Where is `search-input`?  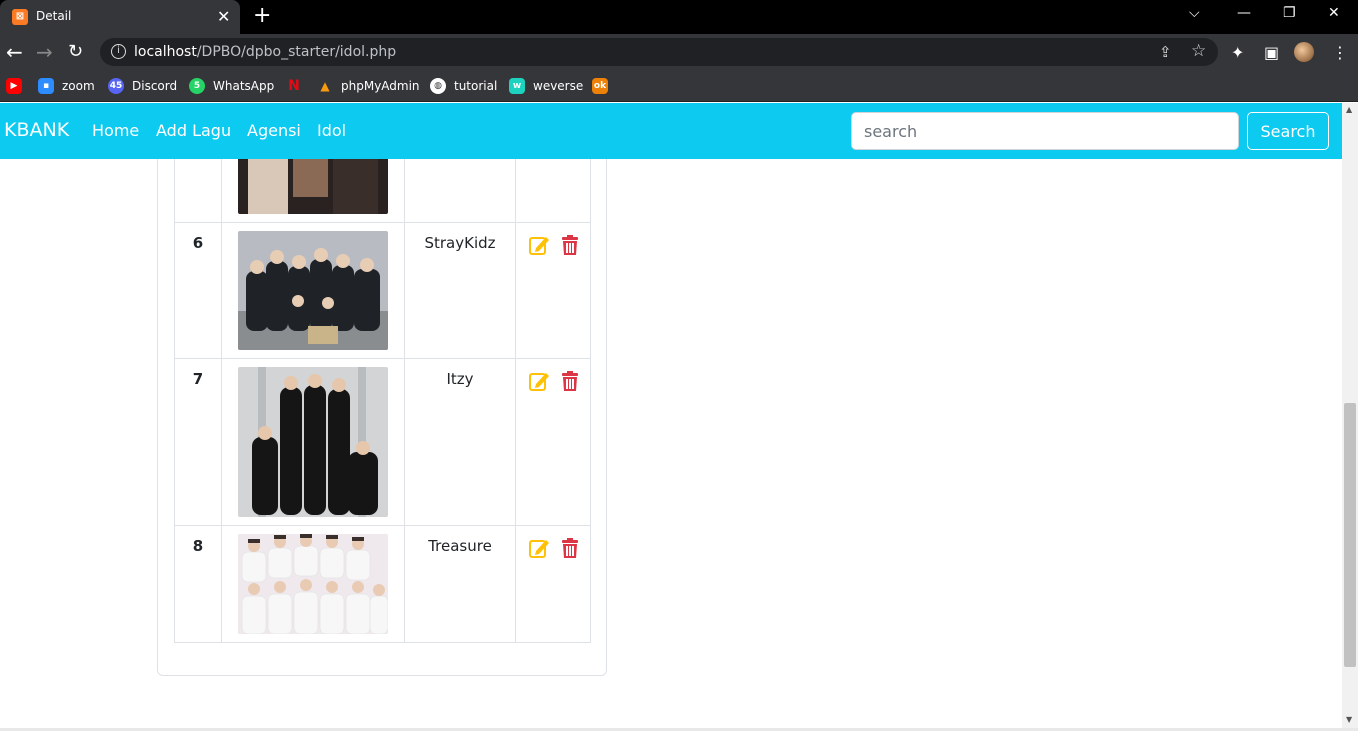
search-input is located at coordinates (1045, 131).